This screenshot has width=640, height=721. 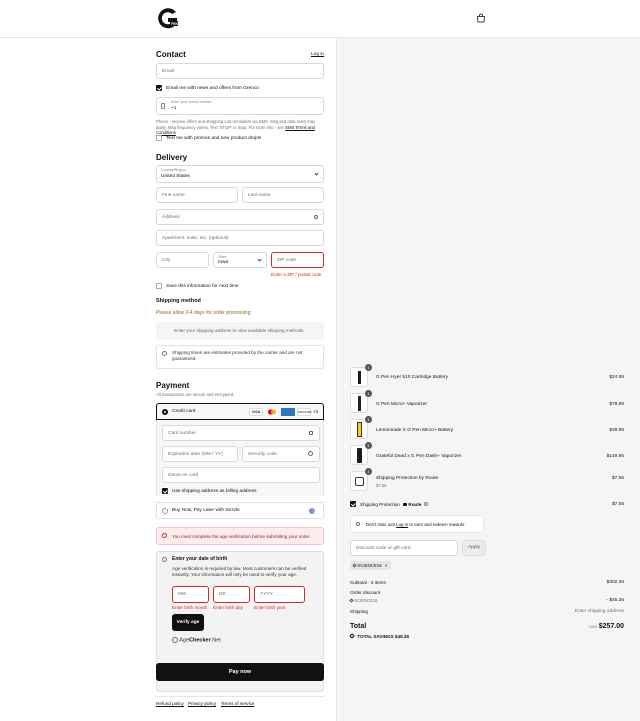 I want to click on shipping-label: Shipping, so click(x=359, y=611).